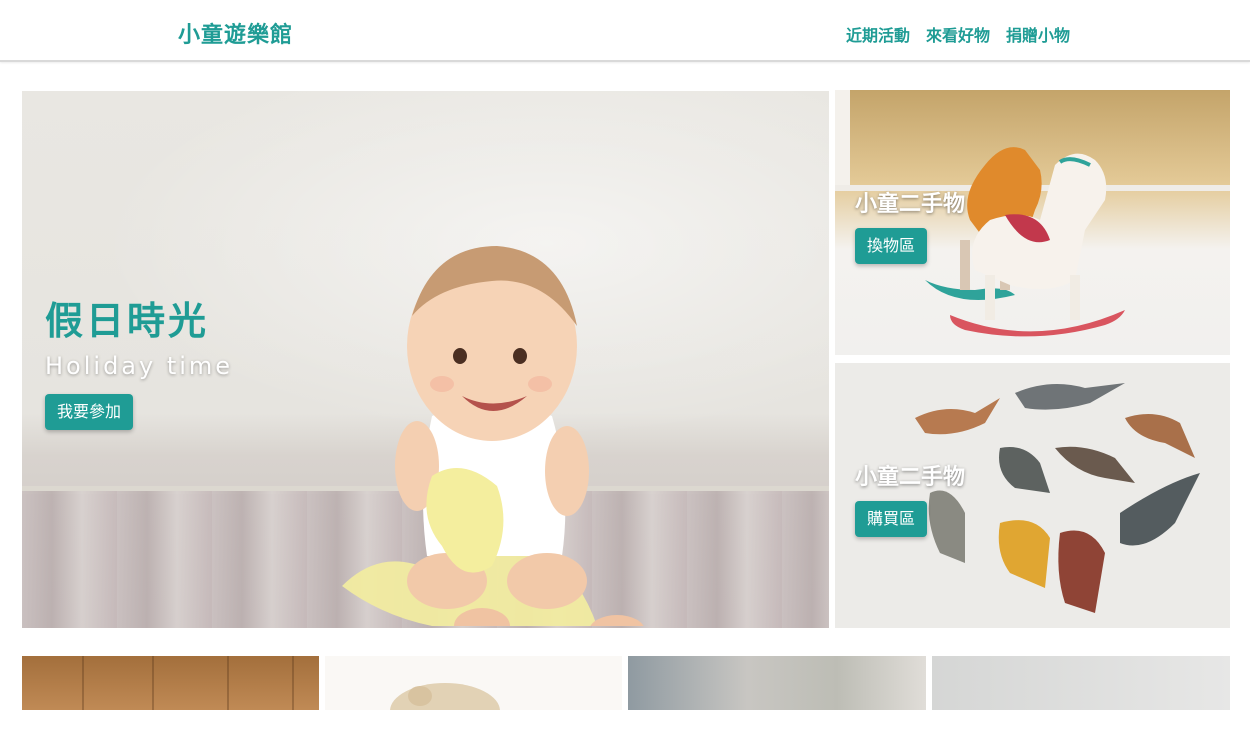 This screenshot has height=729, width=1250. I want to click on hero-text-block: 假日時光 Holiday time 我要參加, so click(139, 363).